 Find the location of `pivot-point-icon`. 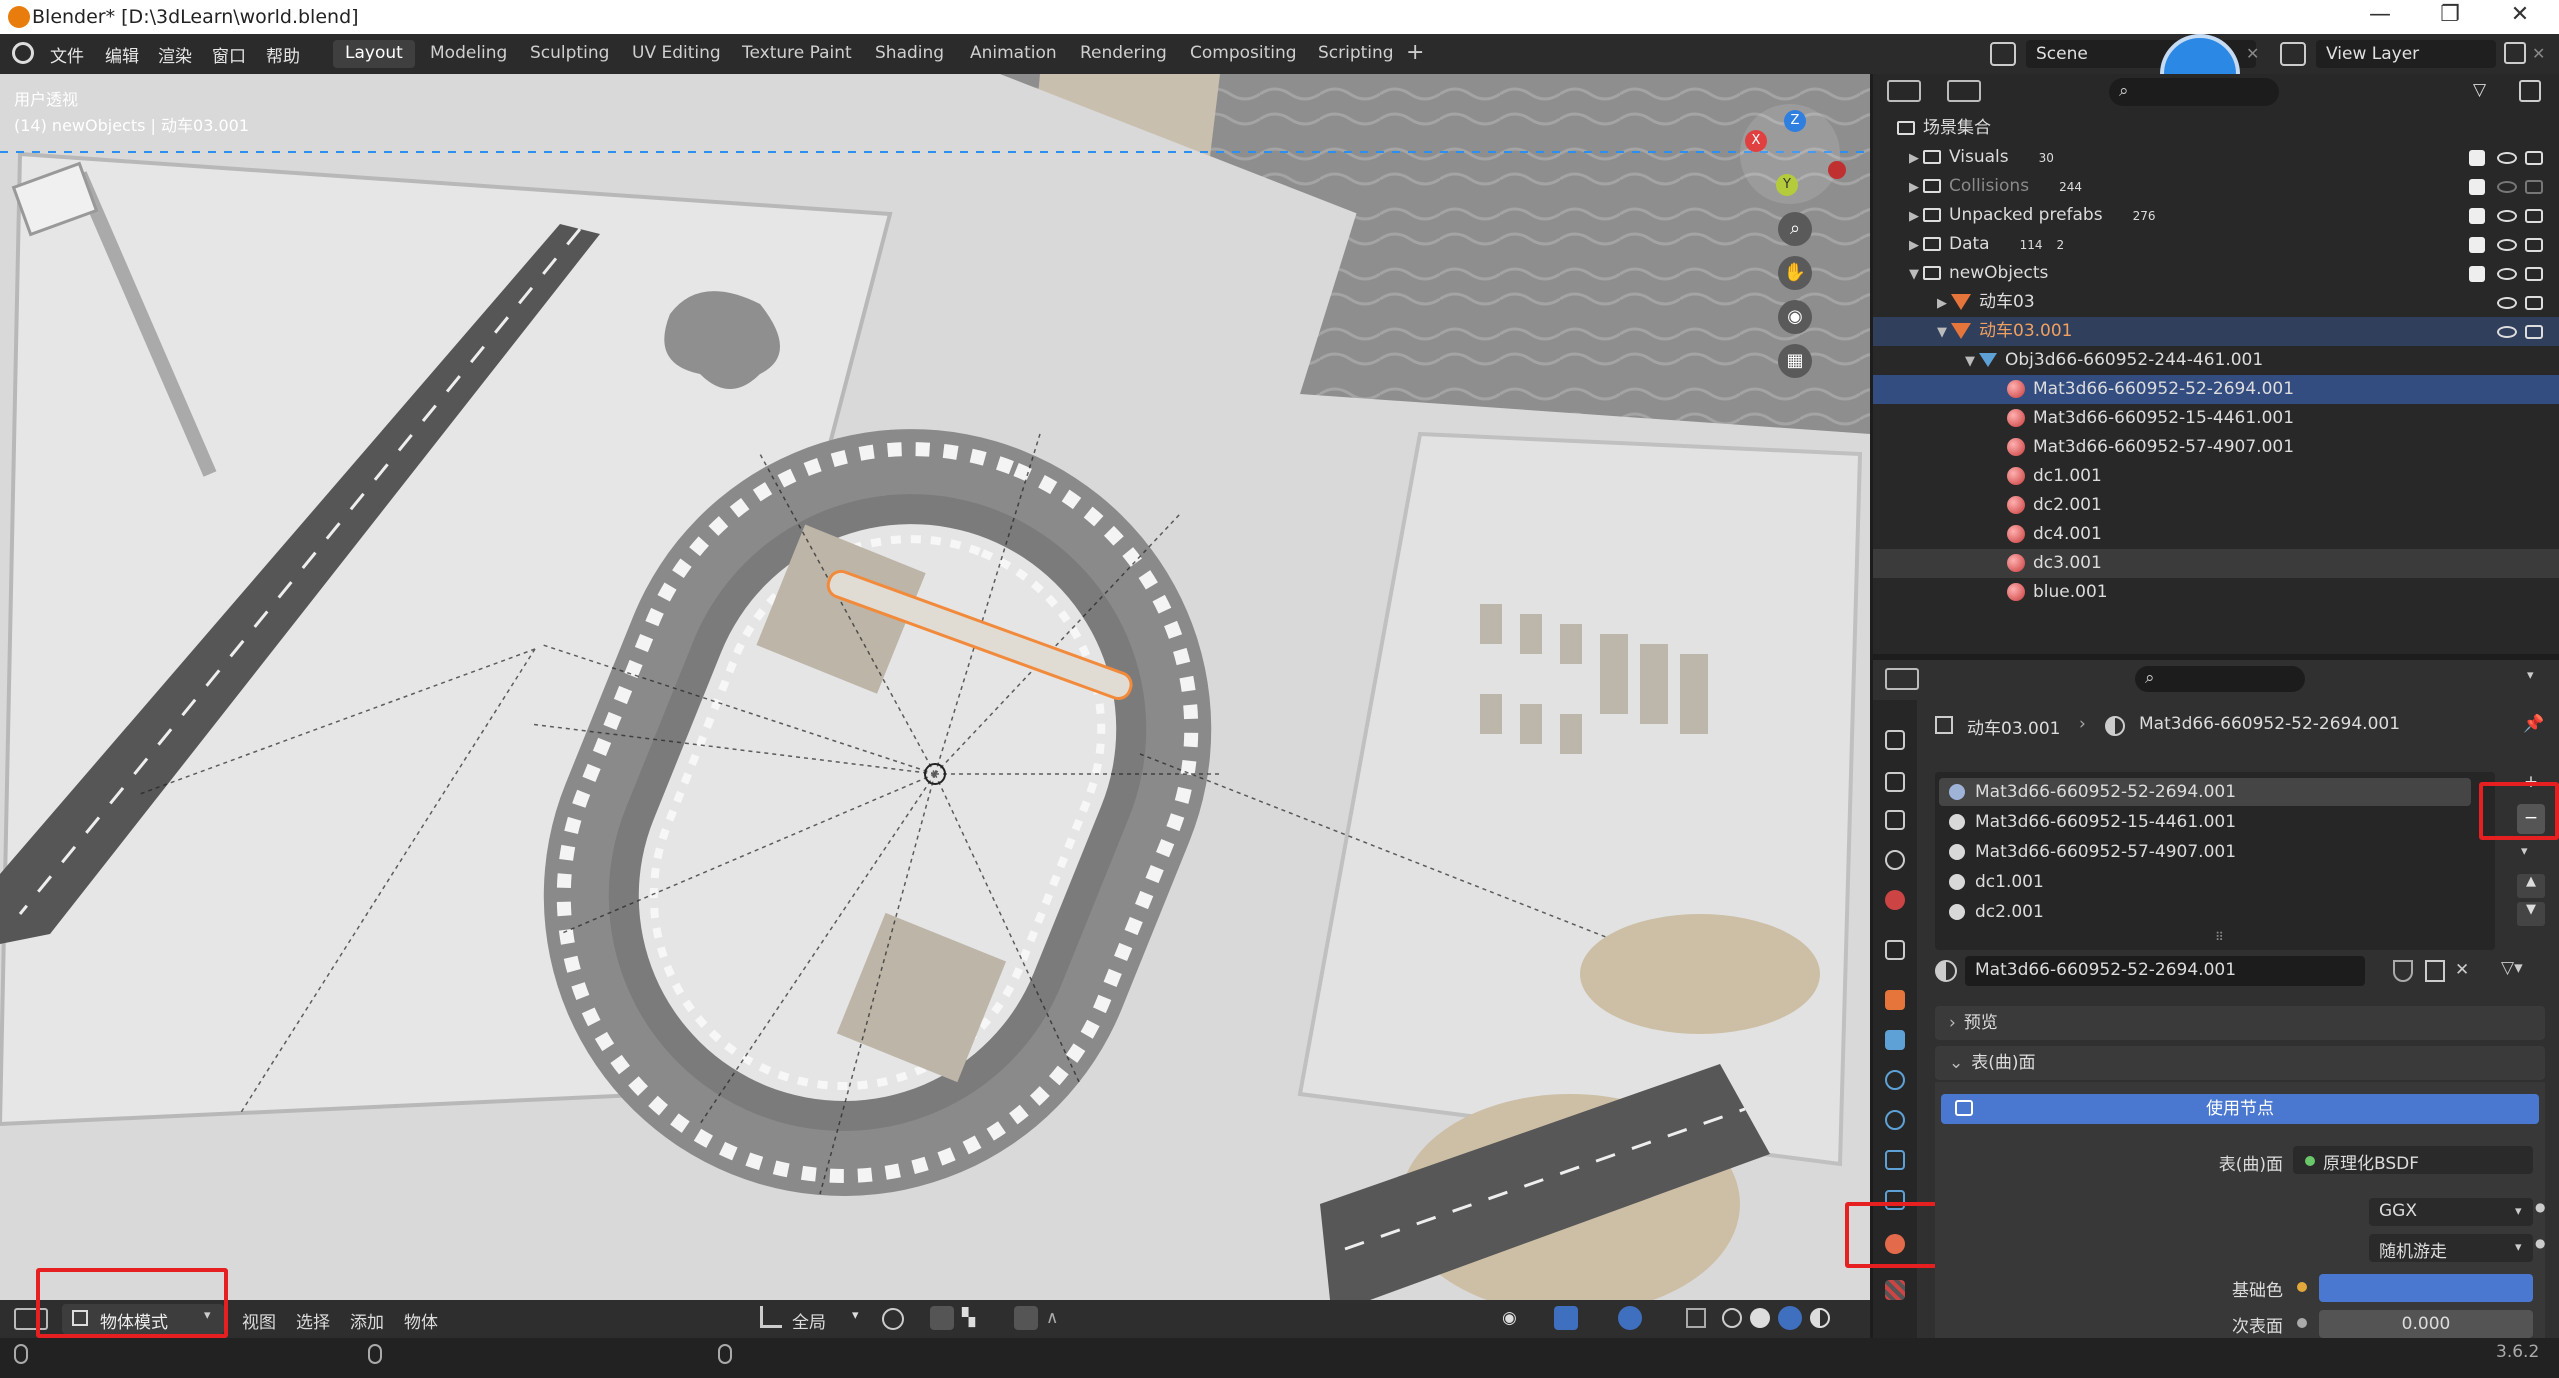

pivot-point-icon is located at coordinates (893, 1319).